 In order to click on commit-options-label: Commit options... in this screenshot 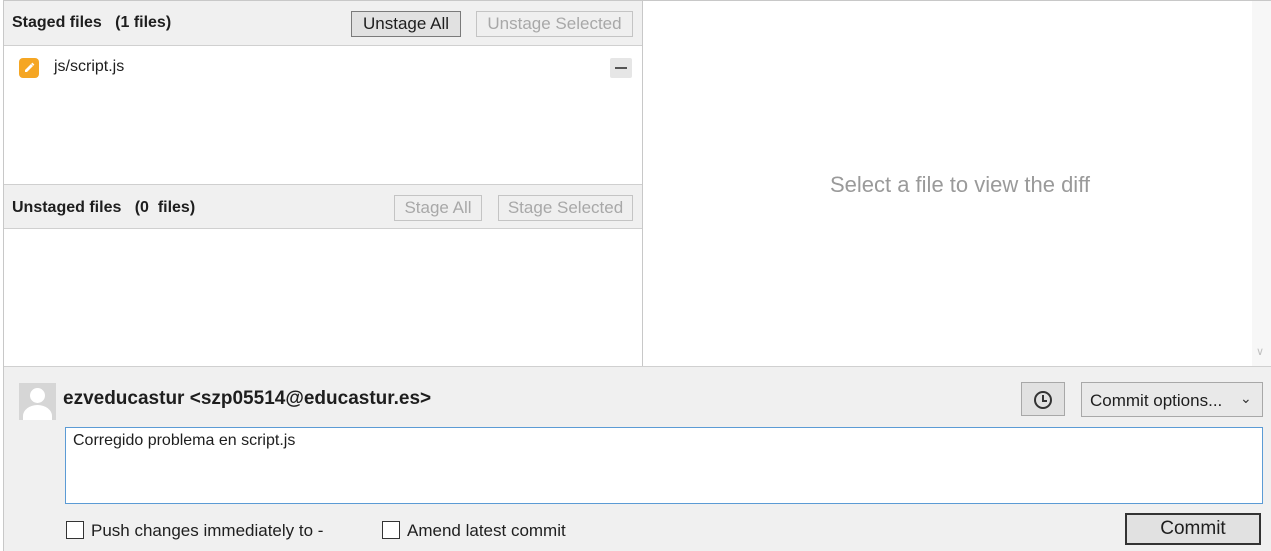, I will do `click(1156, 400)`.